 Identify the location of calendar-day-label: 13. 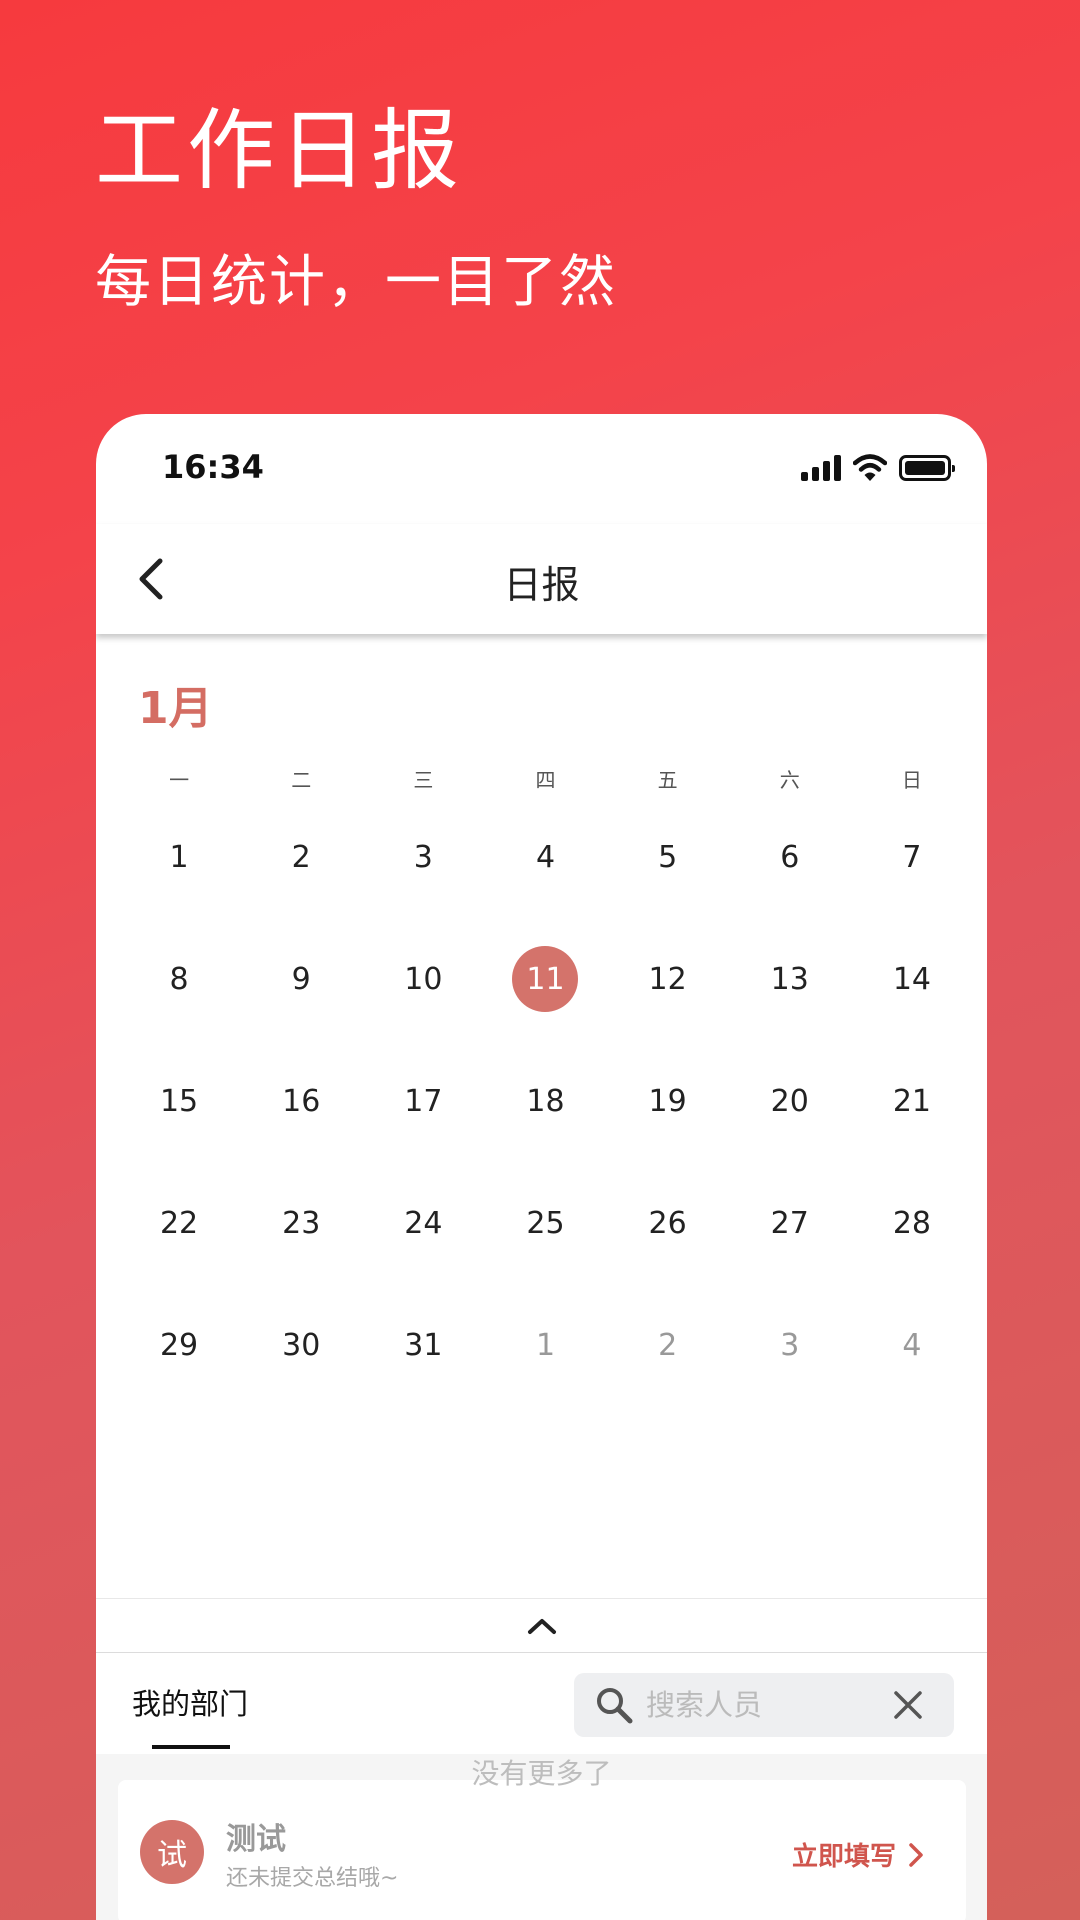
(789, 979).